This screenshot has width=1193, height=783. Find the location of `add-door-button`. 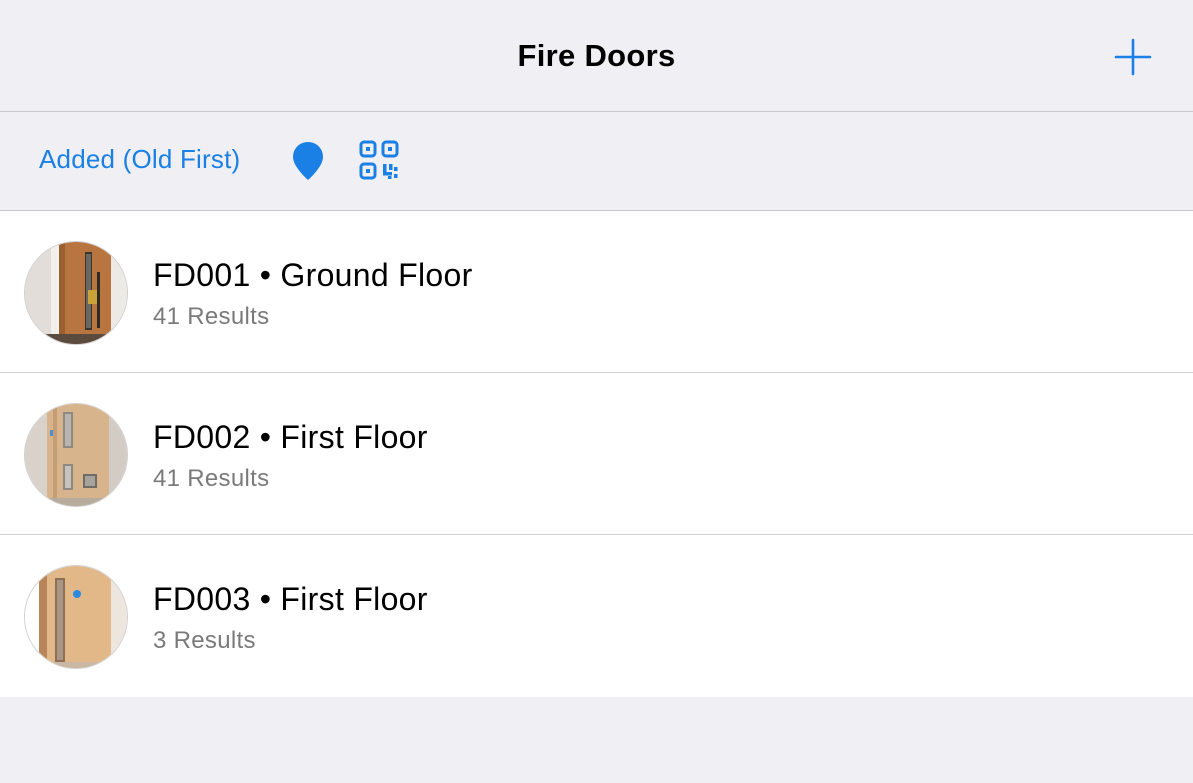

add-door-button is located at coordinates (1133, 57).